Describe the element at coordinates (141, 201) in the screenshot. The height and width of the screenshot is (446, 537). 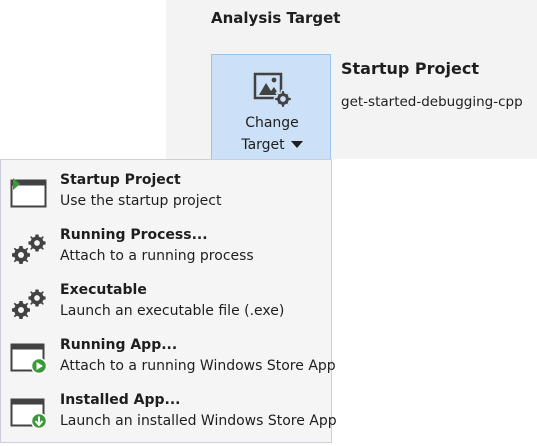
I see `menu-item-description: Use the startup project` at that location.